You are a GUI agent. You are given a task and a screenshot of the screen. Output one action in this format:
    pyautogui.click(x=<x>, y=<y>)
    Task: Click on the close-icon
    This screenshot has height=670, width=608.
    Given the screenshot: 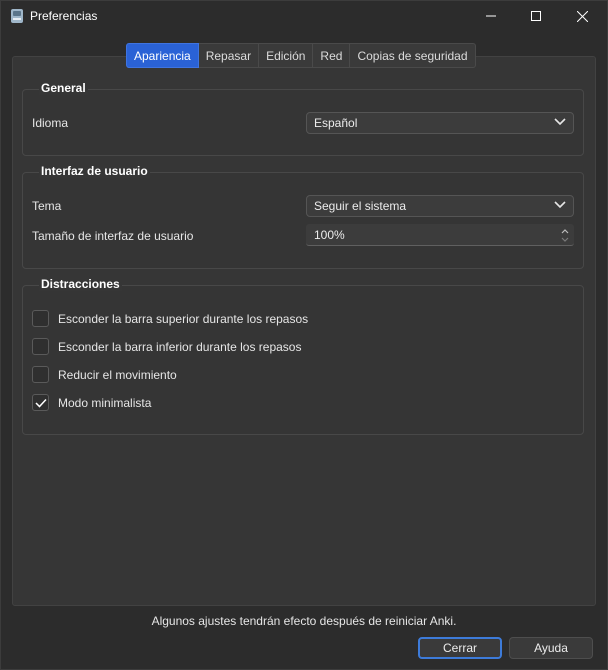 What is the action you would take?
    pyautogui.click(x=582, y=16)
    